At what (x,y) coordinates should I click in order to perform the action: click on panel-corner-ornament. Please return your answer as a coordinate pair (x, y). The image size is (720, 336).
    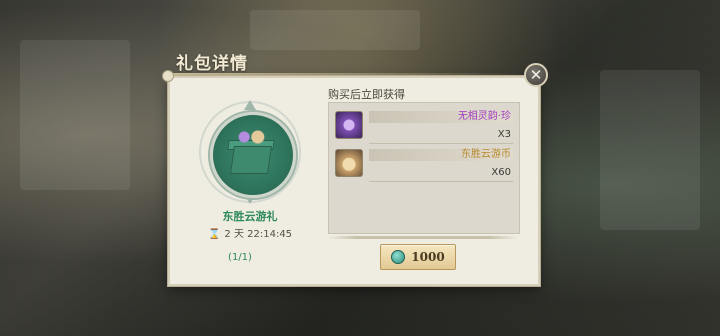
    Looking at the image, I should click on (168, 76).